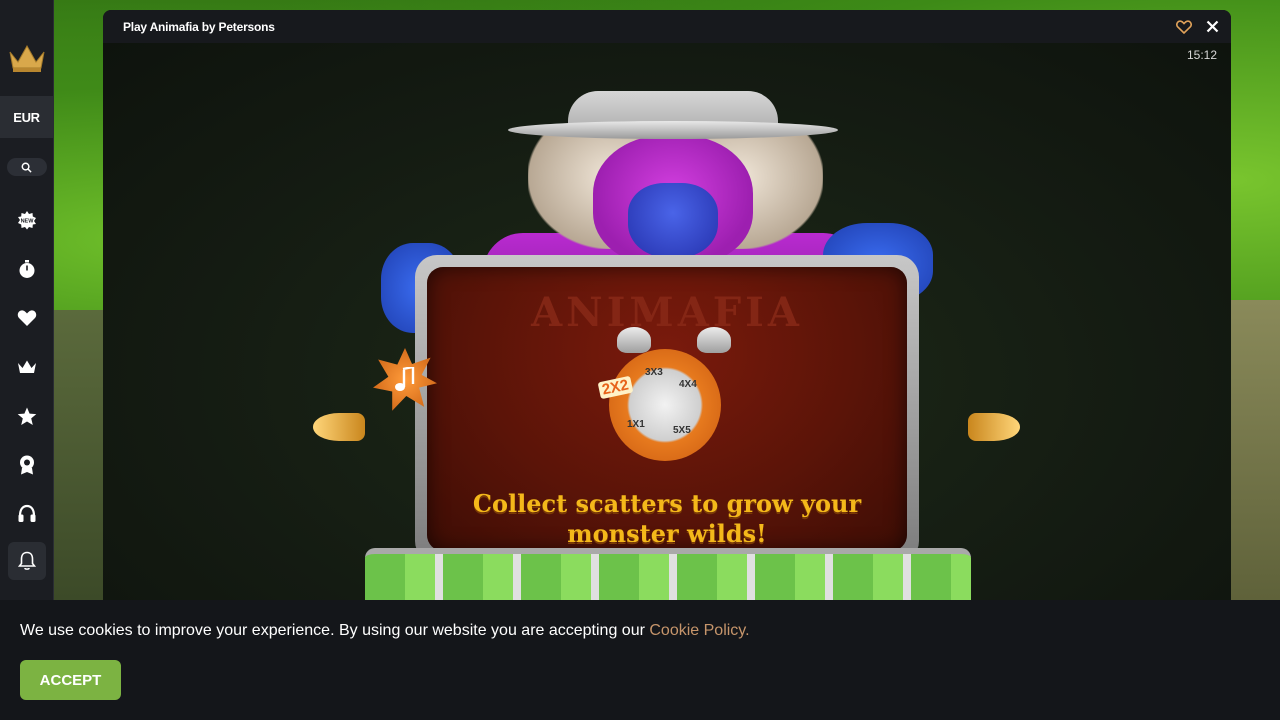 This screenshot has width=1280, height=720. I want to click on sidebar-nav: NEW, so click(26, 391).